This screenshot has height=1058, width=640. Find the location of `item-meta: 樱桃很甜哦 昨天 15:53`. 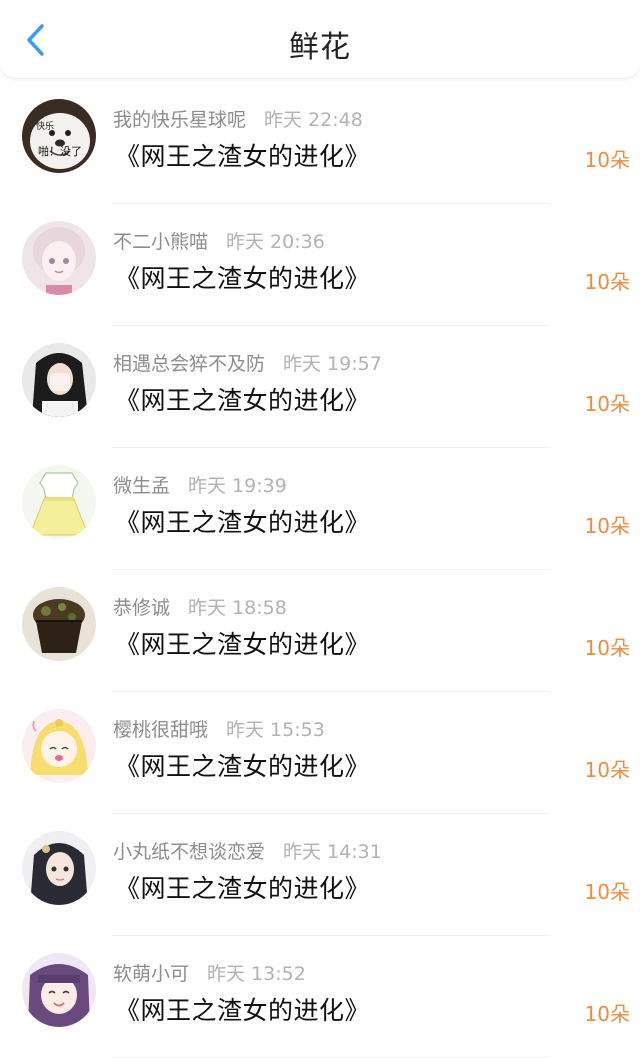

item-meta: 樱桃很甜哦 昨天 15:53 is located at coordinates (219, 728).